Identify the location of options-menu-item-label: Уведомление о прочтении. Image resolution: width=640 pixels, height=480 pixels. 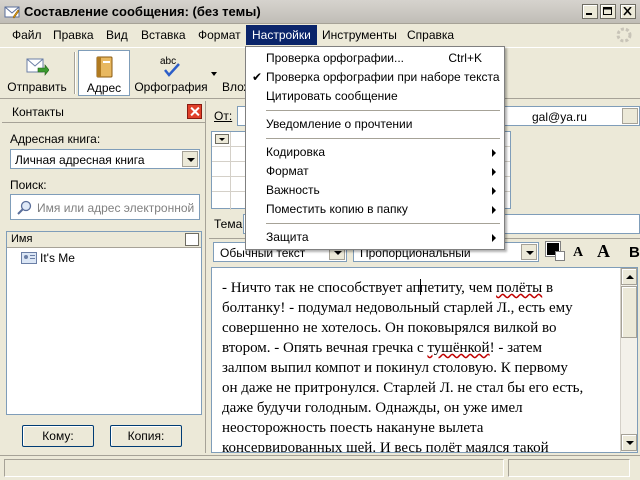
(339, 124).